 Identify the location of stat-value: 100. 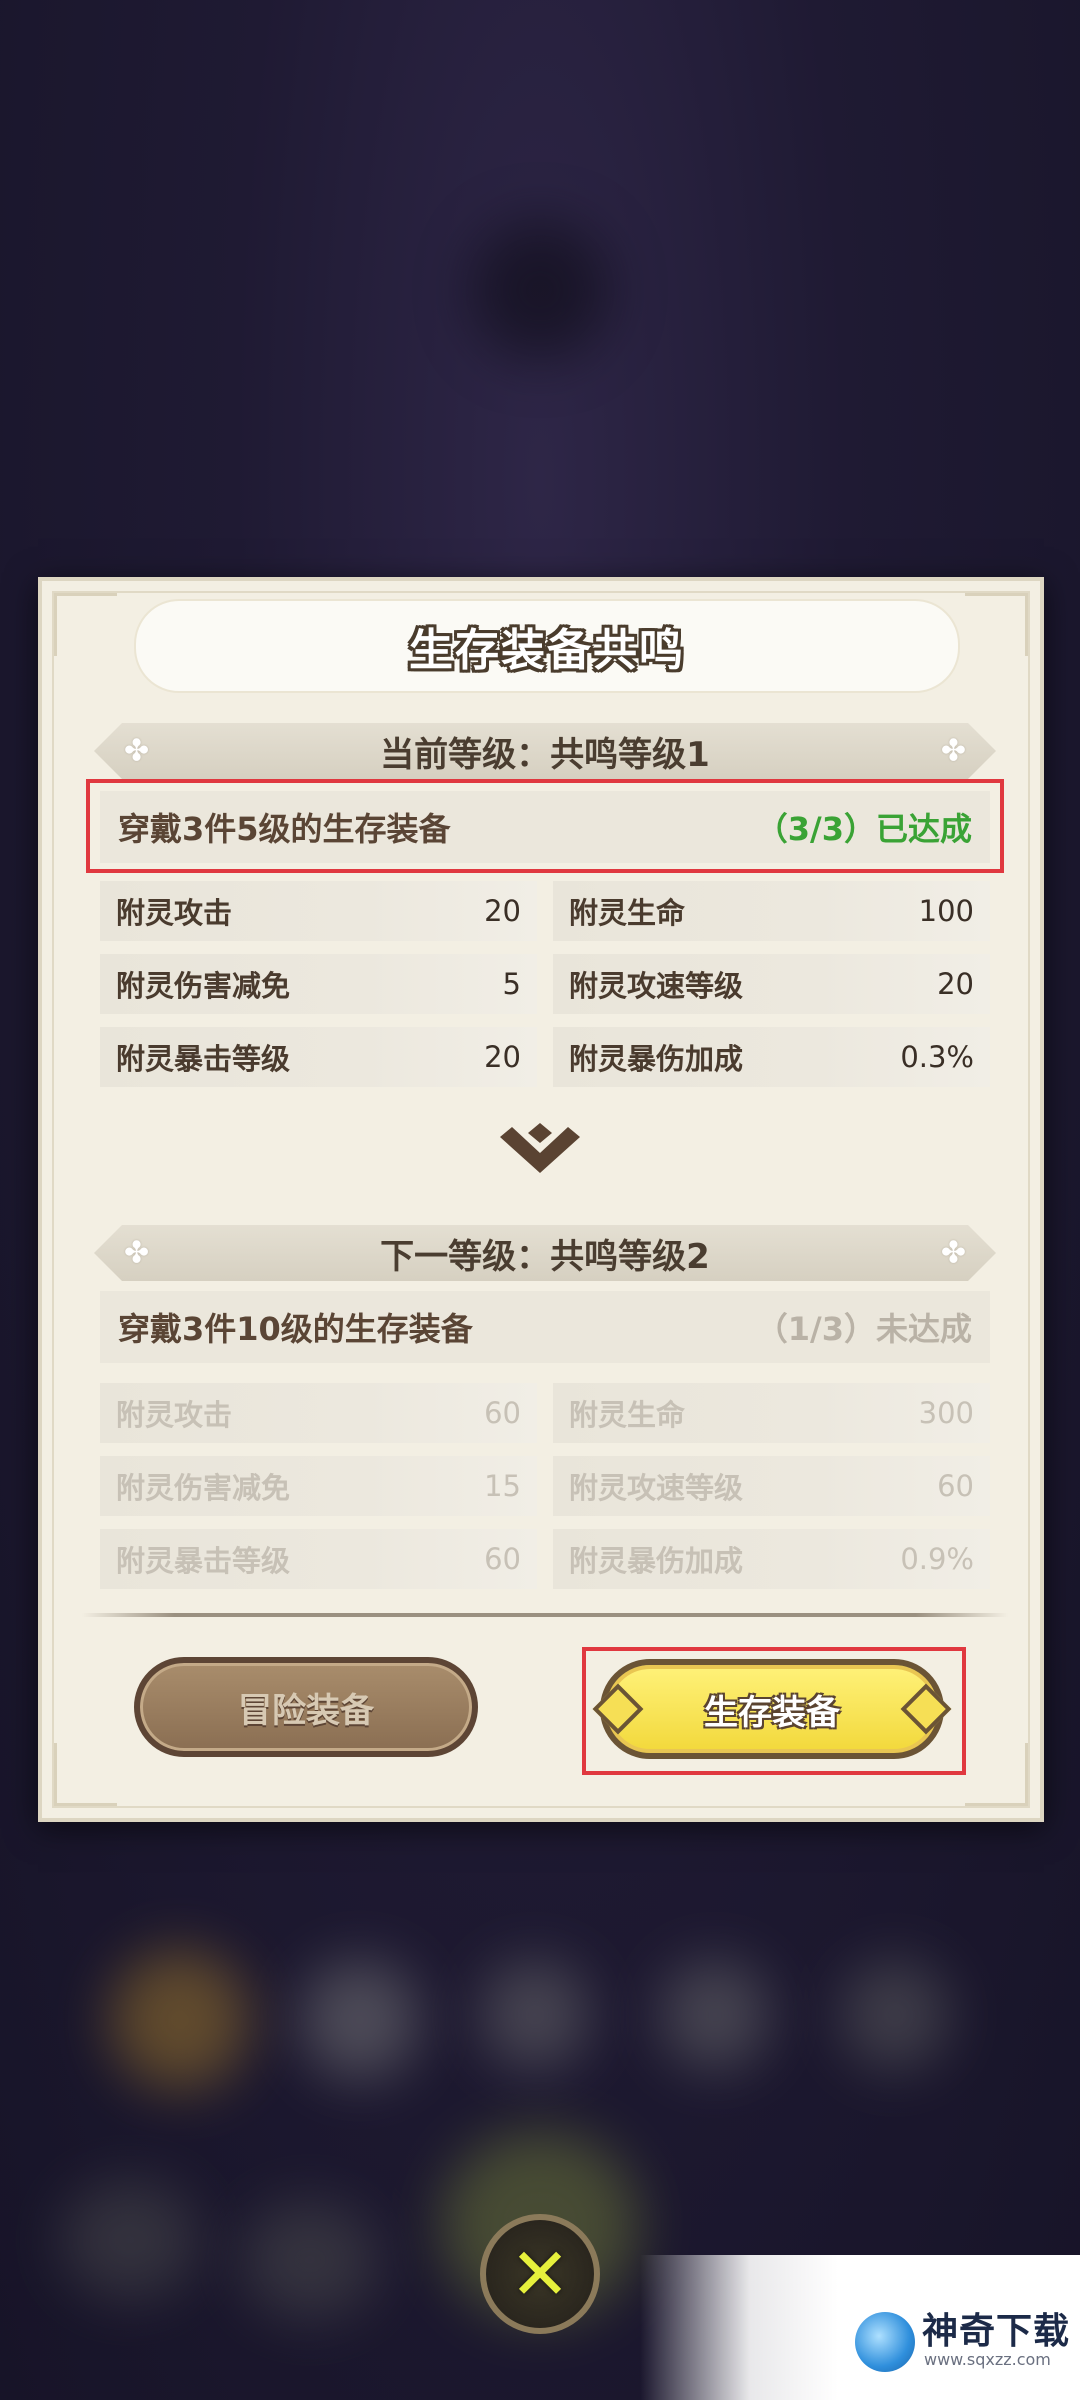
(946, 911).